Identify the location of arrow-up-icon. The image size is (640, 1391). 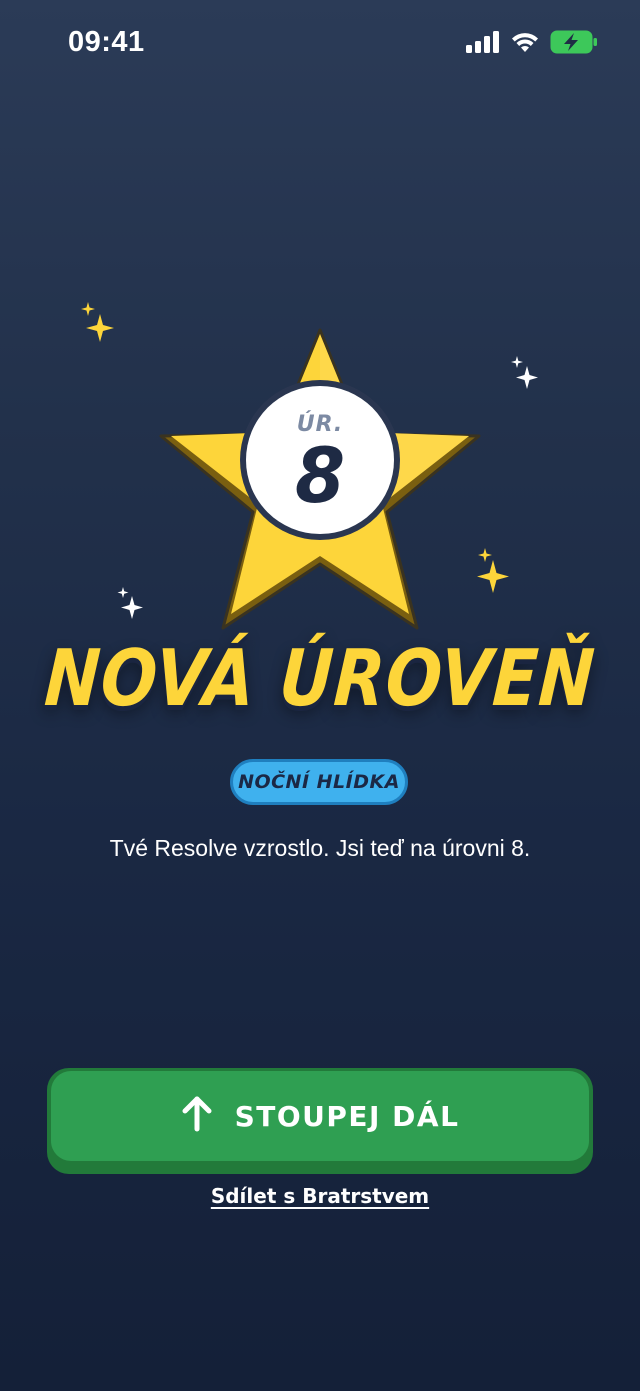
(197, 1116).